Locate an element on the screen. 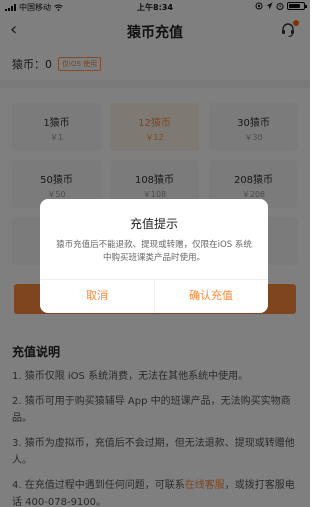 This screenshot has width=320, height=507. cancel-button: 取消 is located at coordinates (97, 296).